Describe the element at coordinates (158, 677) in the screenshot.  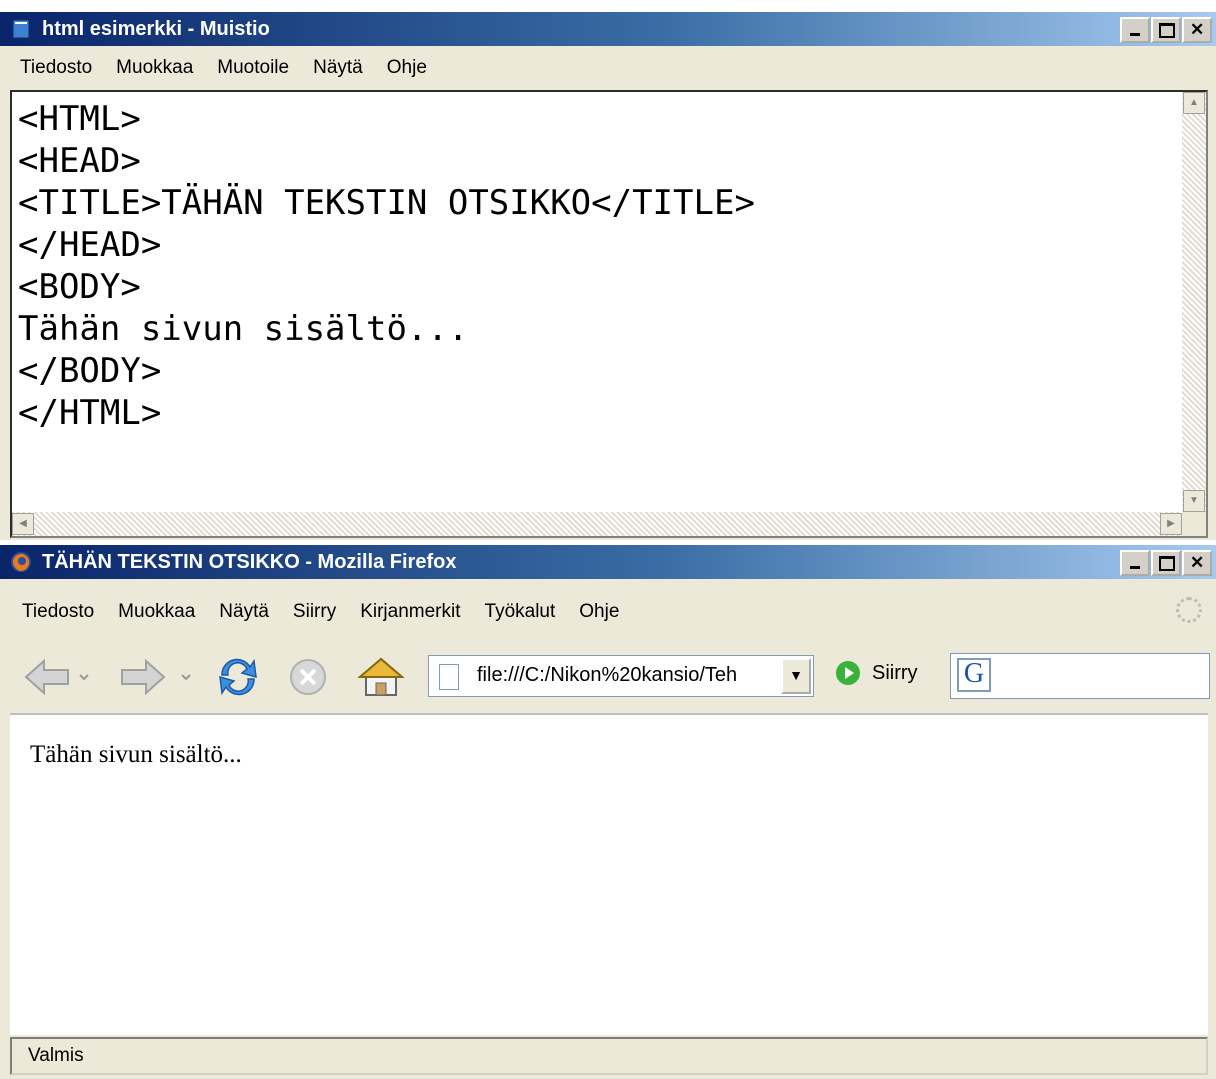
I see `forward-icon` at that location.